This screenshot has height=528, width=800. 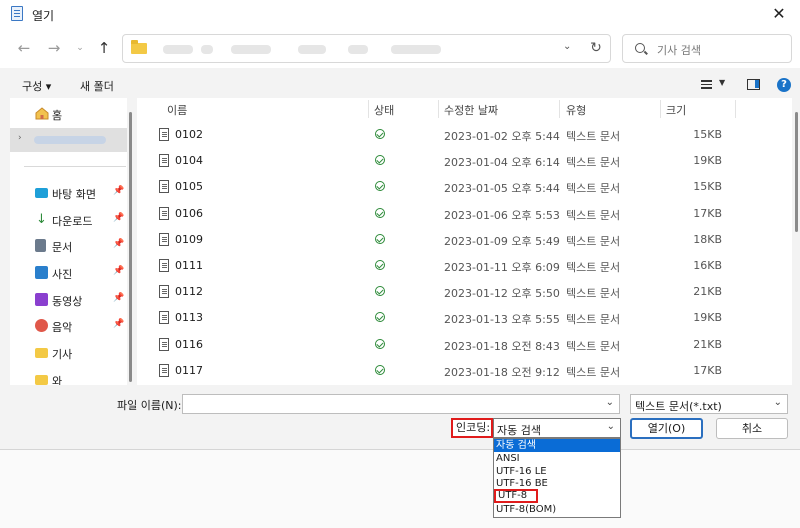 What do you see at coordinates (68, 220) in the screenshot?
I see `sidebar-item-downloads: ↓ 다운로드 📌` at bounding box center [68, 220].